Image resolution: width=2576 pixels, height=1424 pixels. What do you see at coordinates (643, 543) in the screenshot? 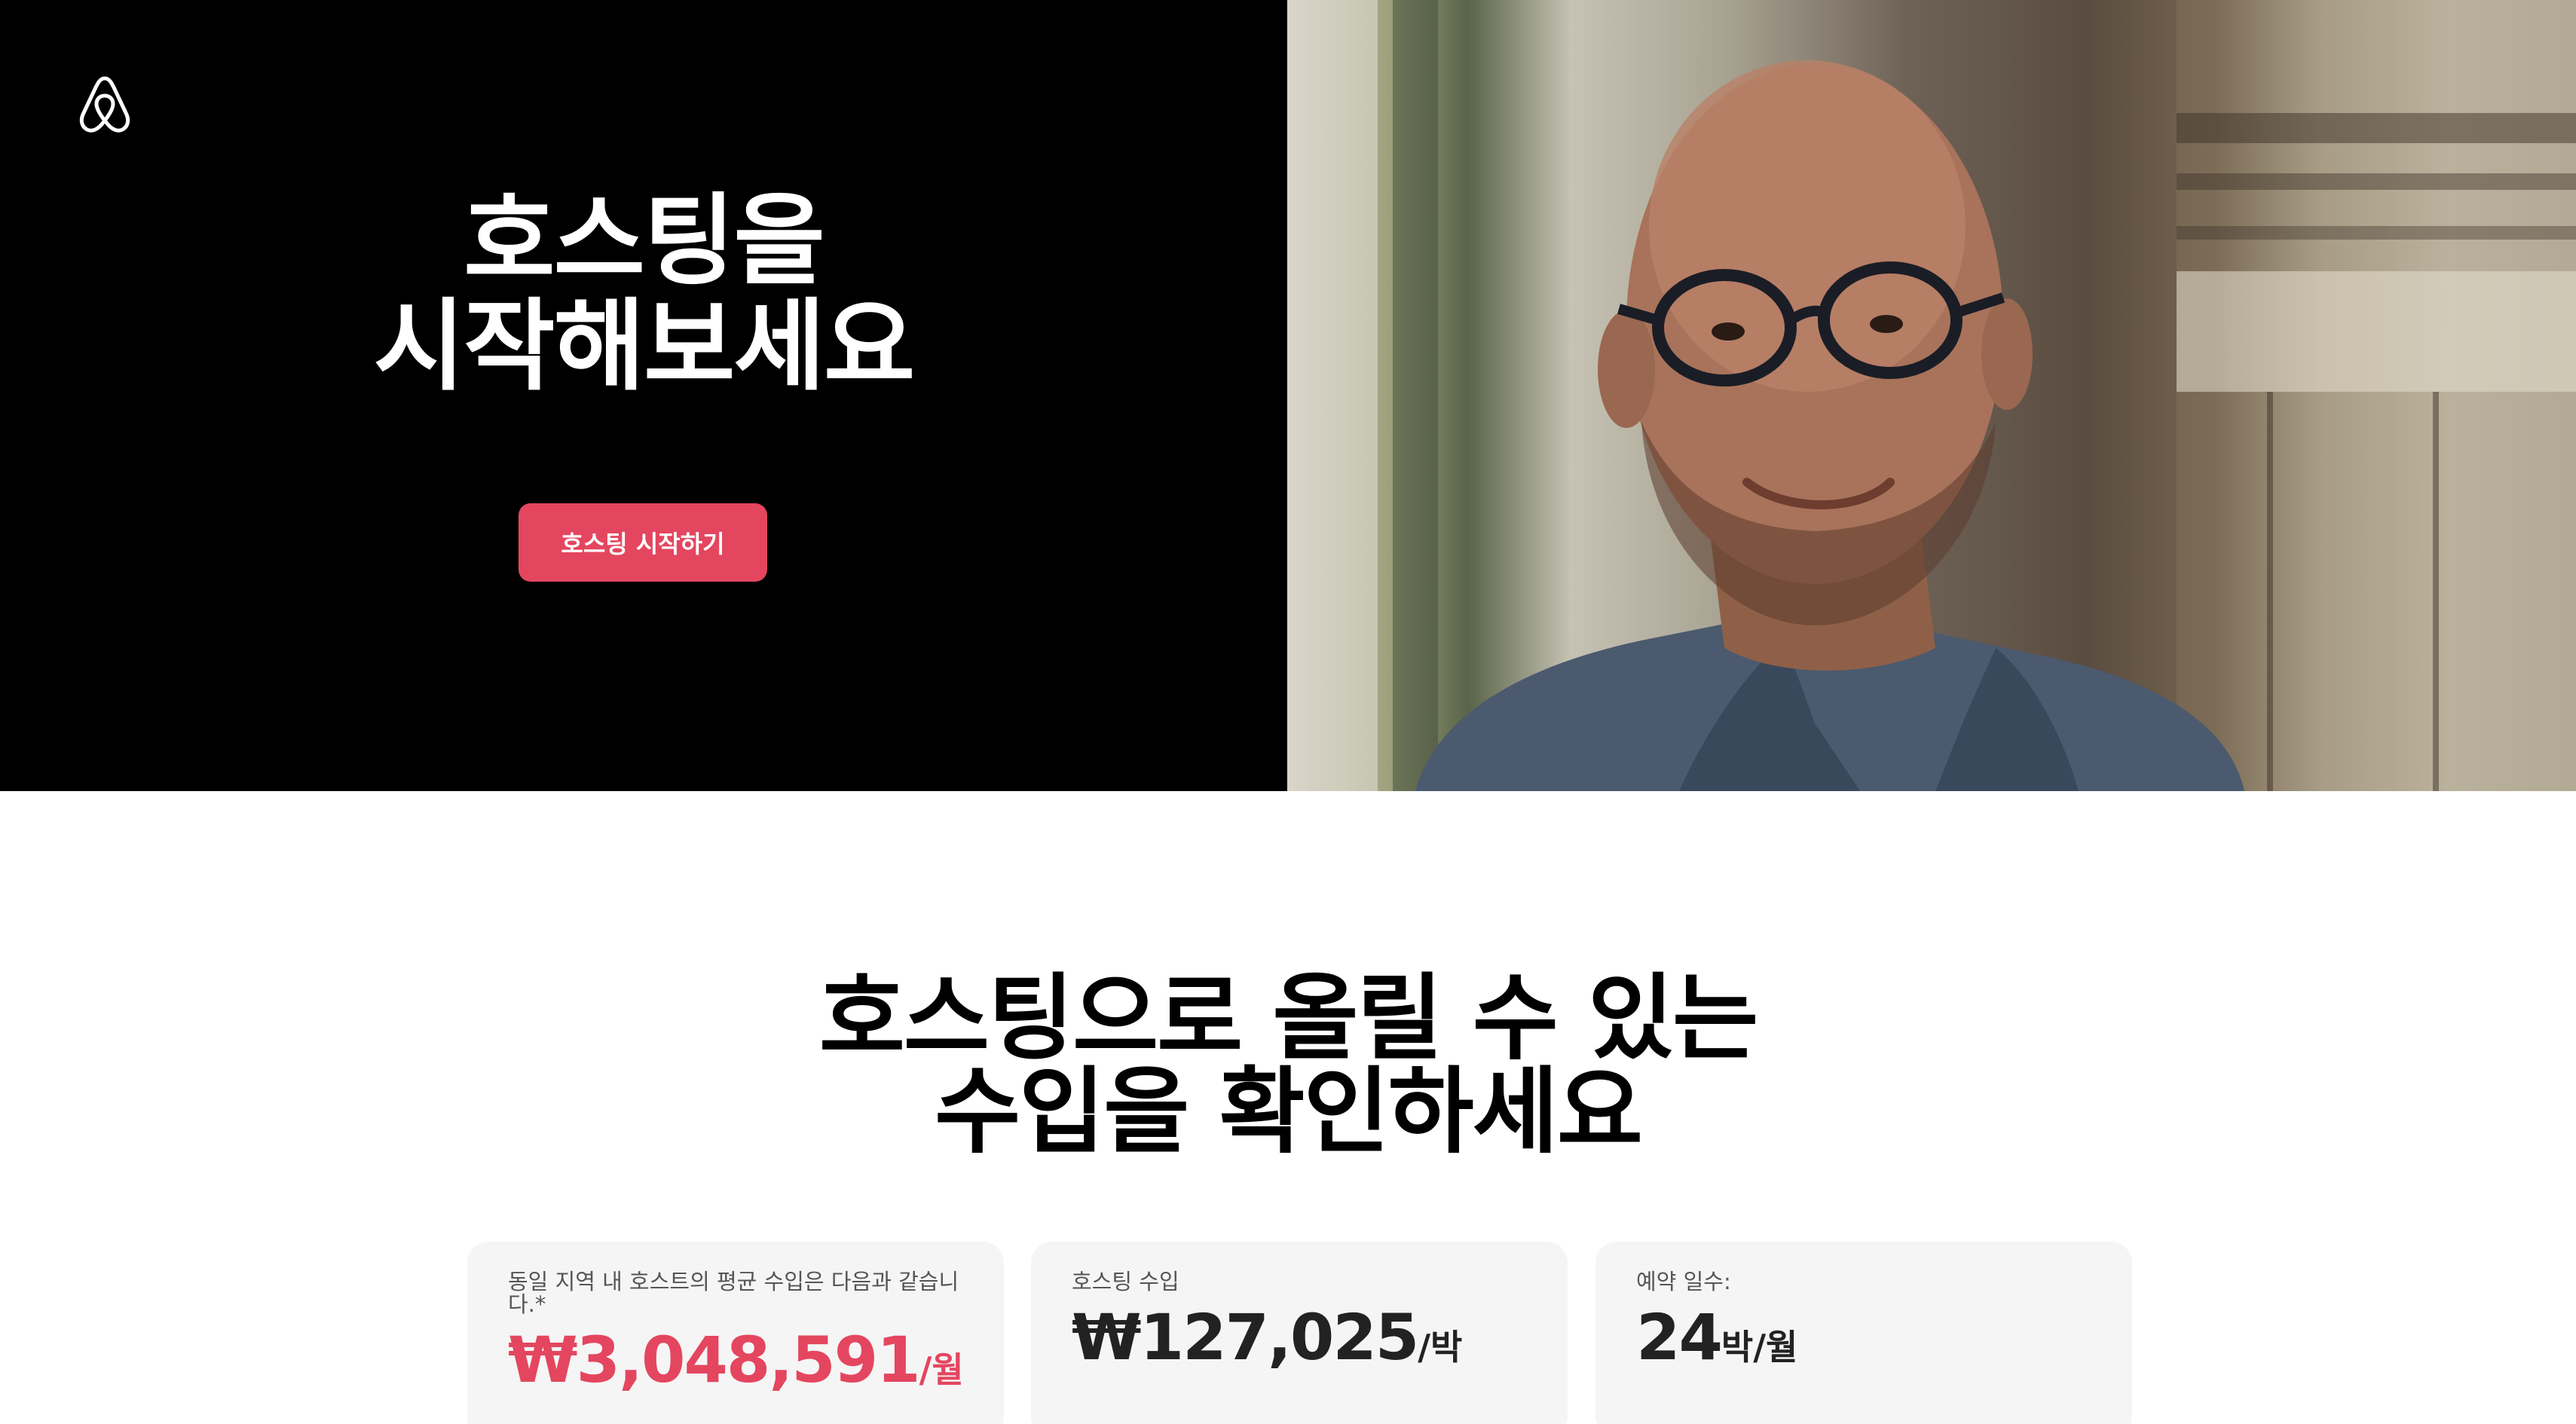
I see `start-hosting-button: 호스팅 시작하기` at bounding box center [643, 543].